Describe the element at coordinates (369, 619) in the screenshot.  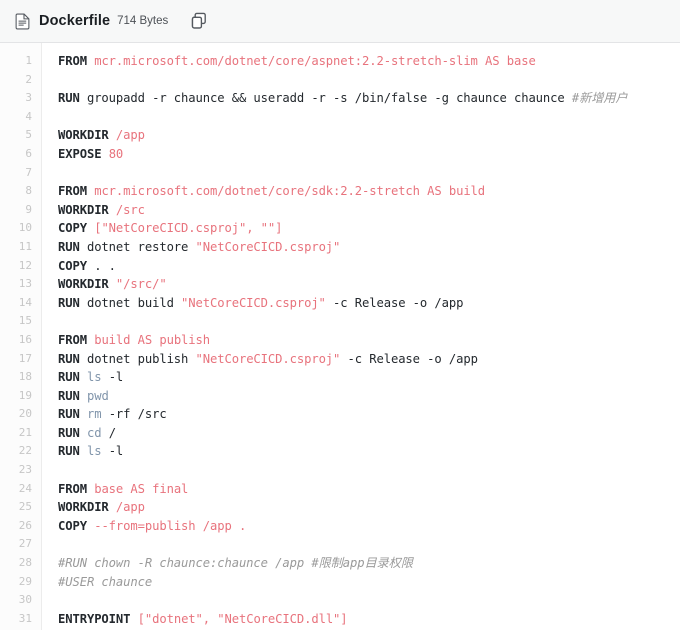
I see `code-line: ENTRYPOINT ["dotnet", "NetCoreCICD.dll"]` at that location.